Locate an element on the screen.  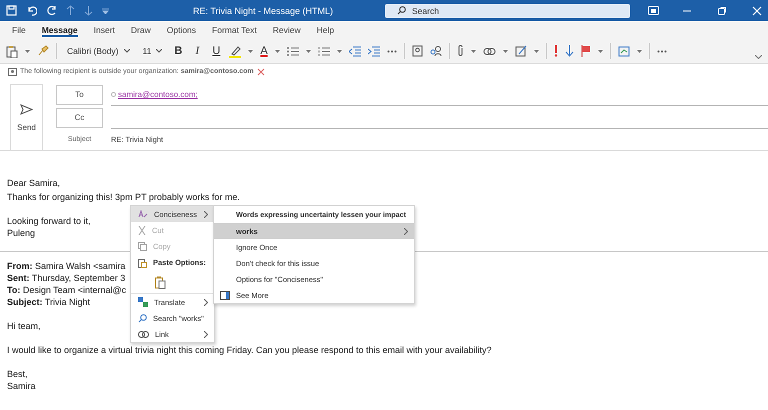
close-icon is located at coordinates (260, 72).